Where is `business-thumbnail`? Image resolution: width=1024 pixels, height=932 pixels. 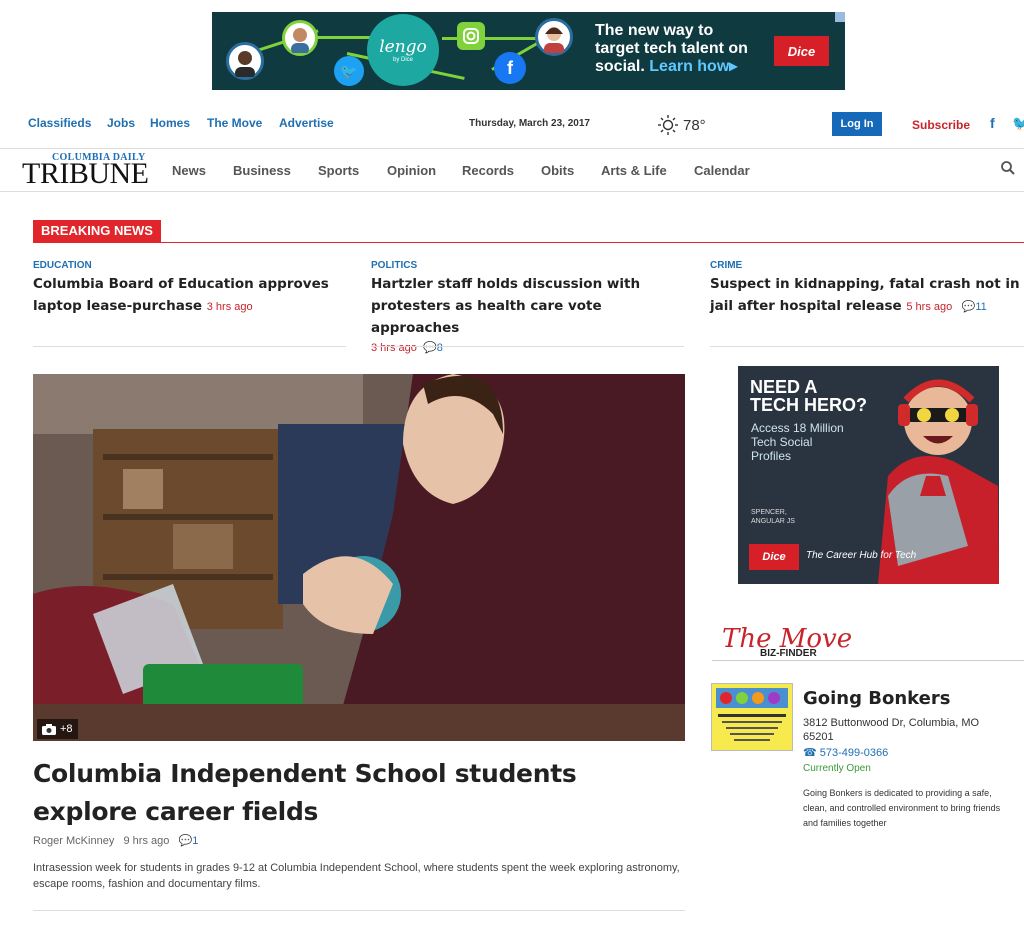
business-thumbnail is located at coordinates (752, 717).